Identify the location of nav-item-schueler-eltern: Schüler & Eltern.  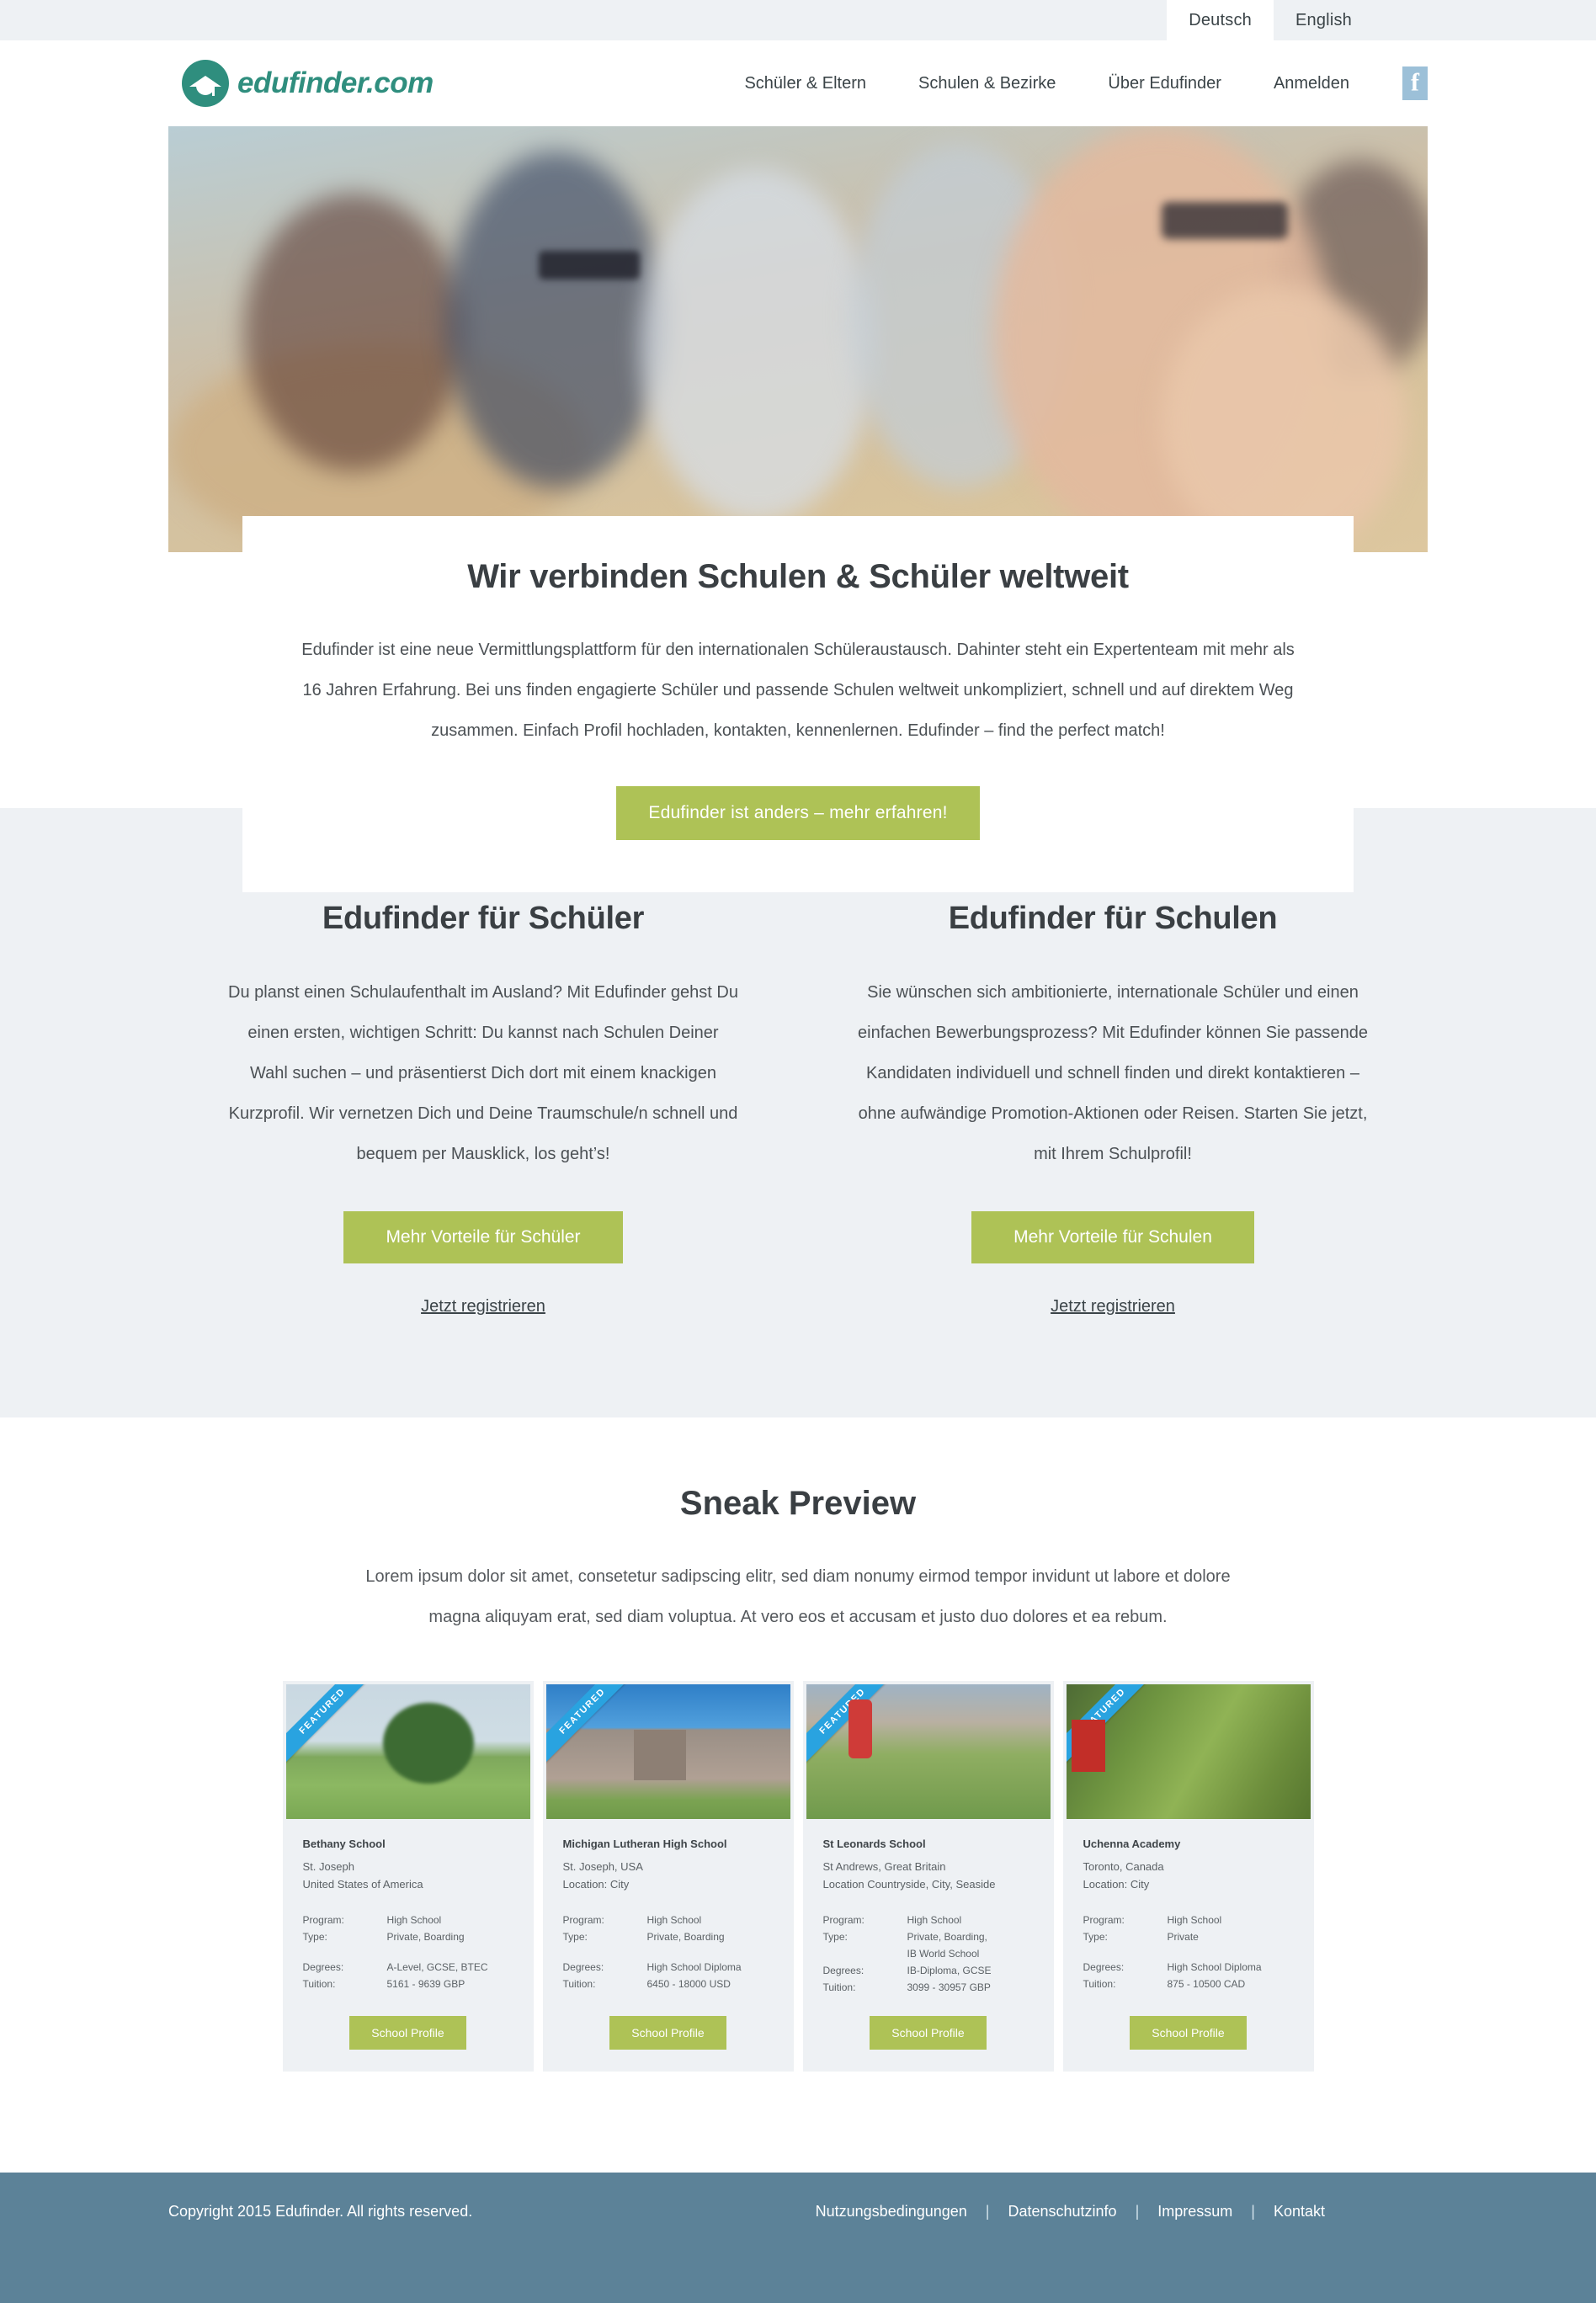
(805, 83).